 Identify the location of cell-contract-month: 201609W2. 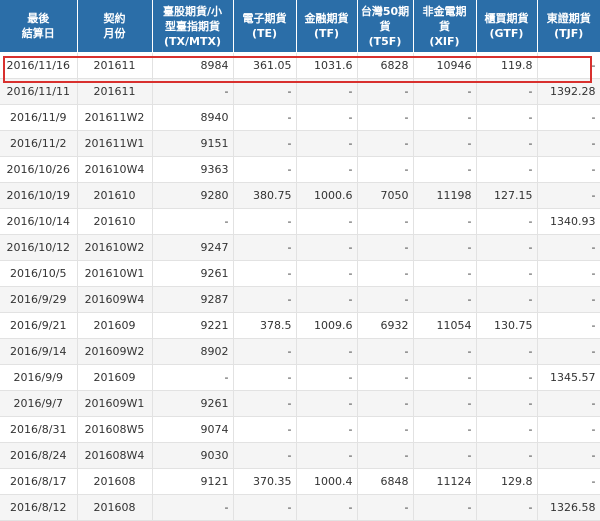
(115, 351).